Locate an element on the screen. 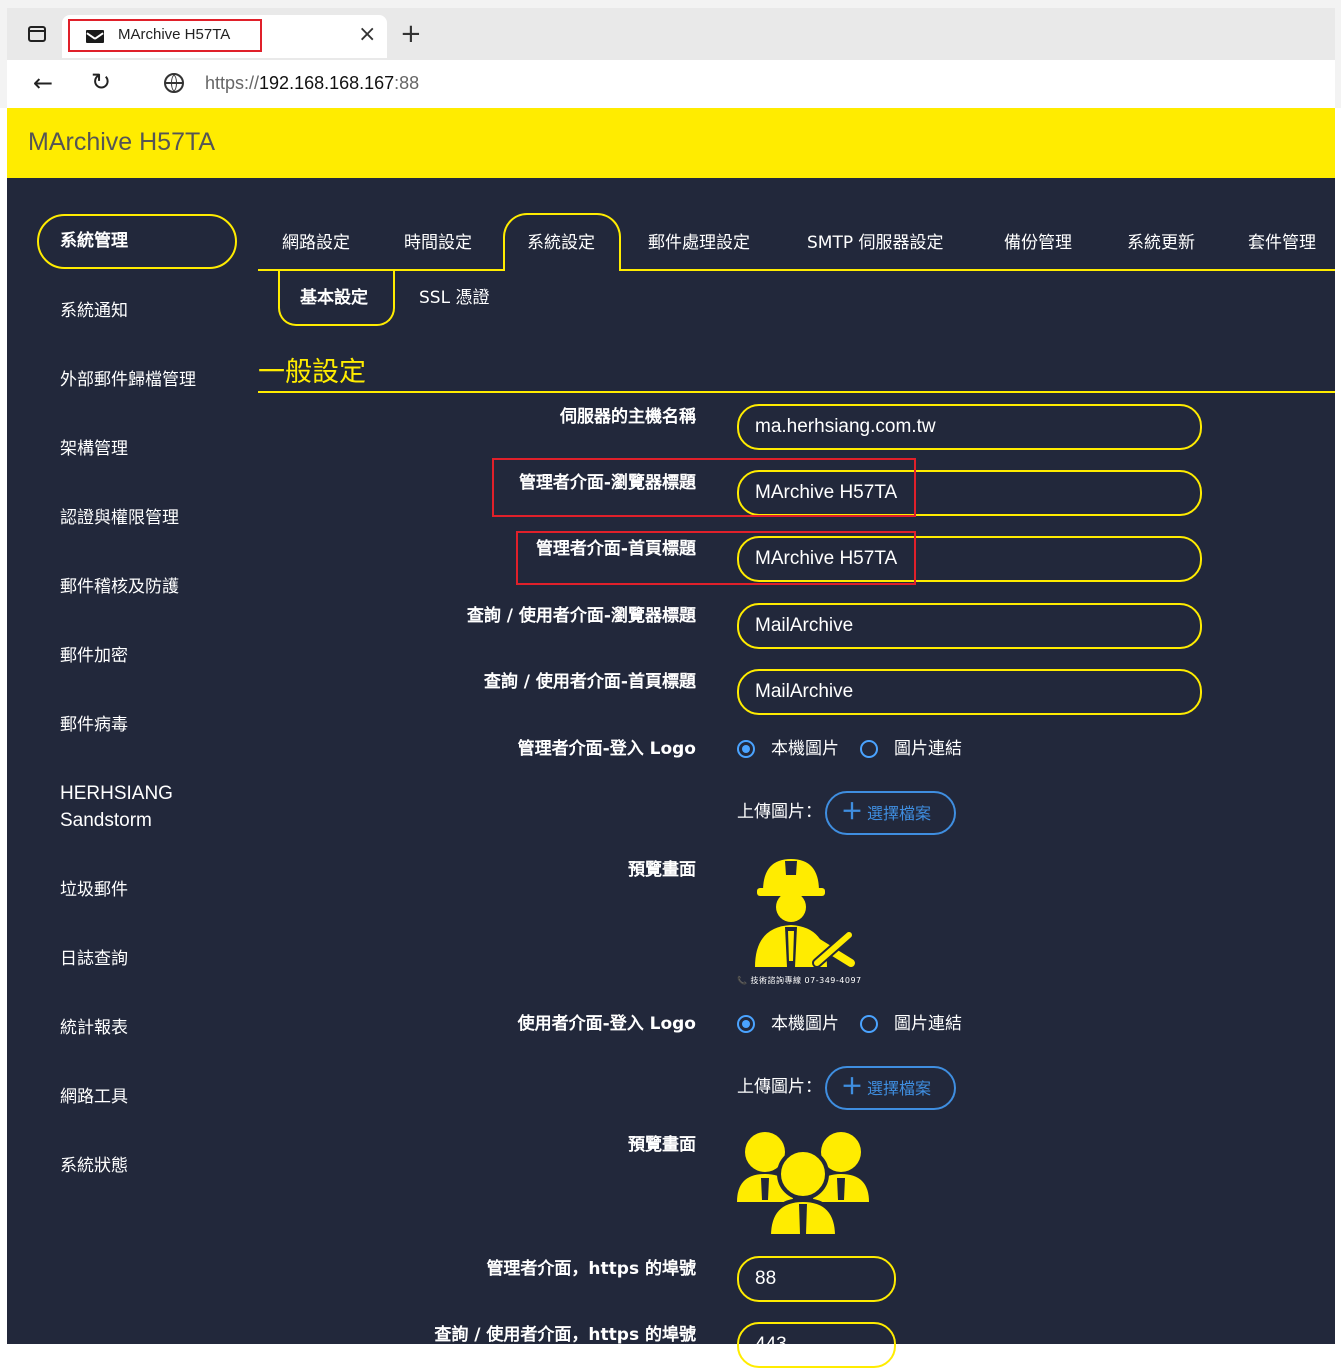 The image size is (1341, 1368). annotation-highlight-tab is located at coordinates (165, 35).